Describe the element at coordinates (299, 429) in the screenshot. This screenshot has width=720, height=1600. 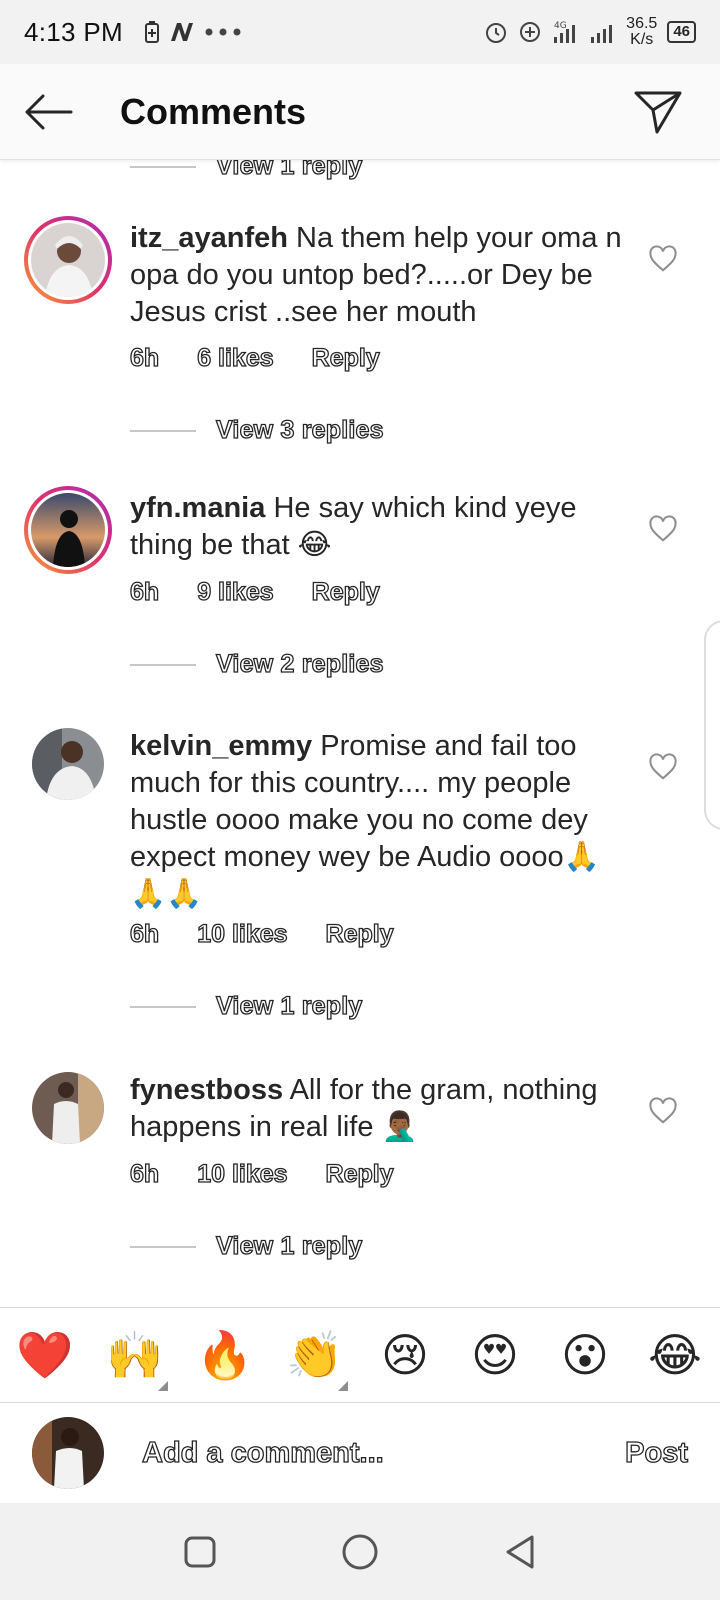
I see `view-replies-label: View 3 replies` at that location.